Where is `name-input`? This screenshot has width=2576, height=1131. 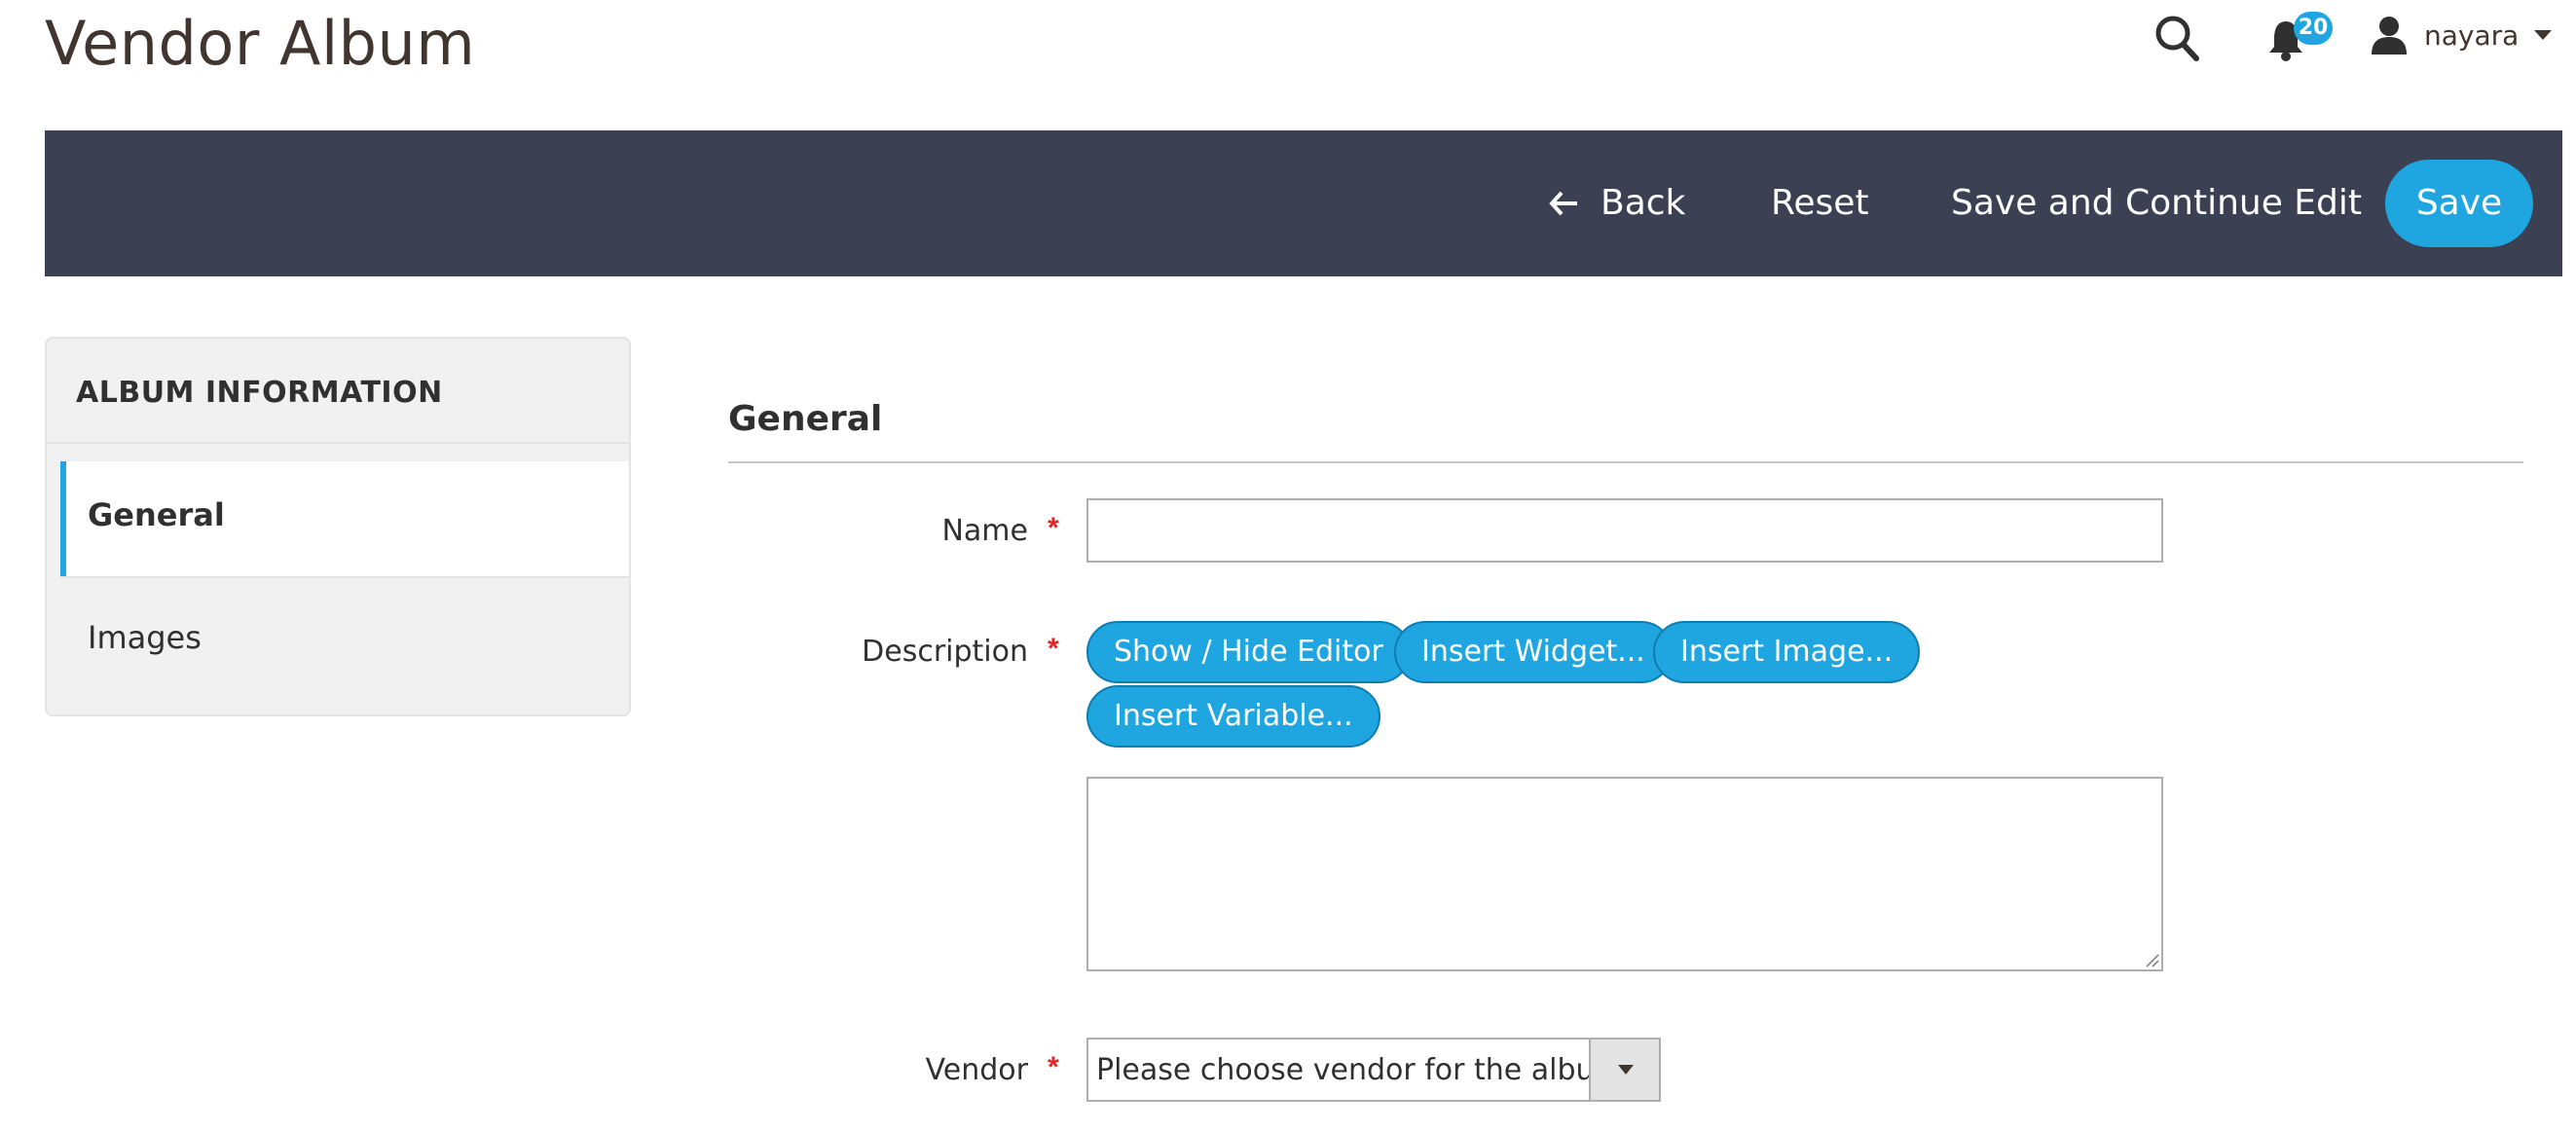
name-input is located at coordinates (1624, 530).